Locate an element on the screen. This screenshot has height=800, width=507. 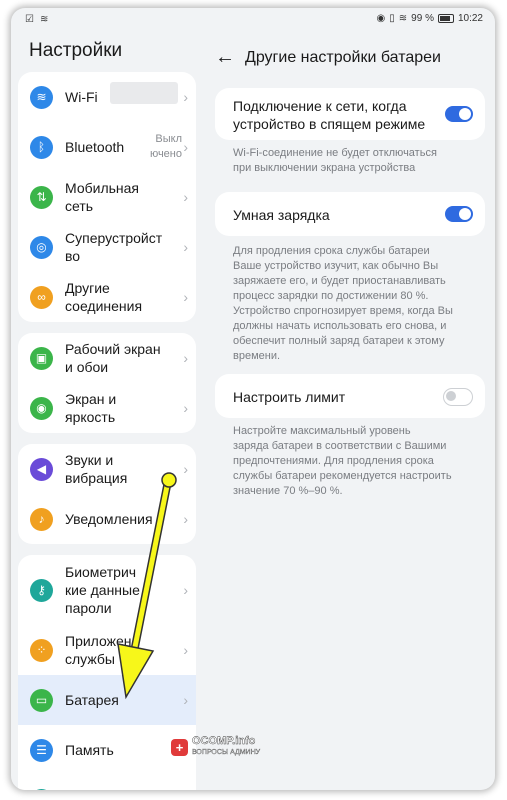
settings-item: ◀ Звуки и вибрация › is located at coordinates (107, 469).